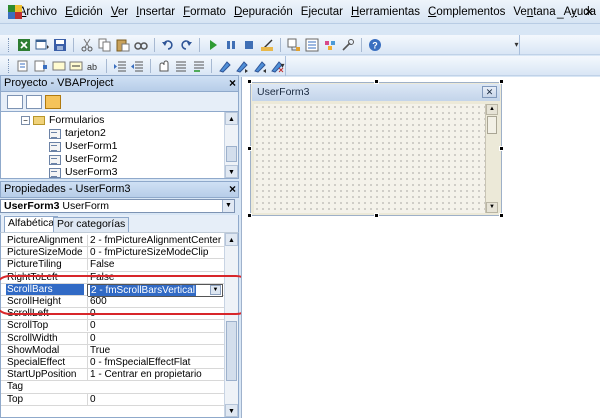 This screenshot has height=418, width=600. Describe the element at coordinates (312, 45) in the screenshot. I see `properties-window-icon` at that location.